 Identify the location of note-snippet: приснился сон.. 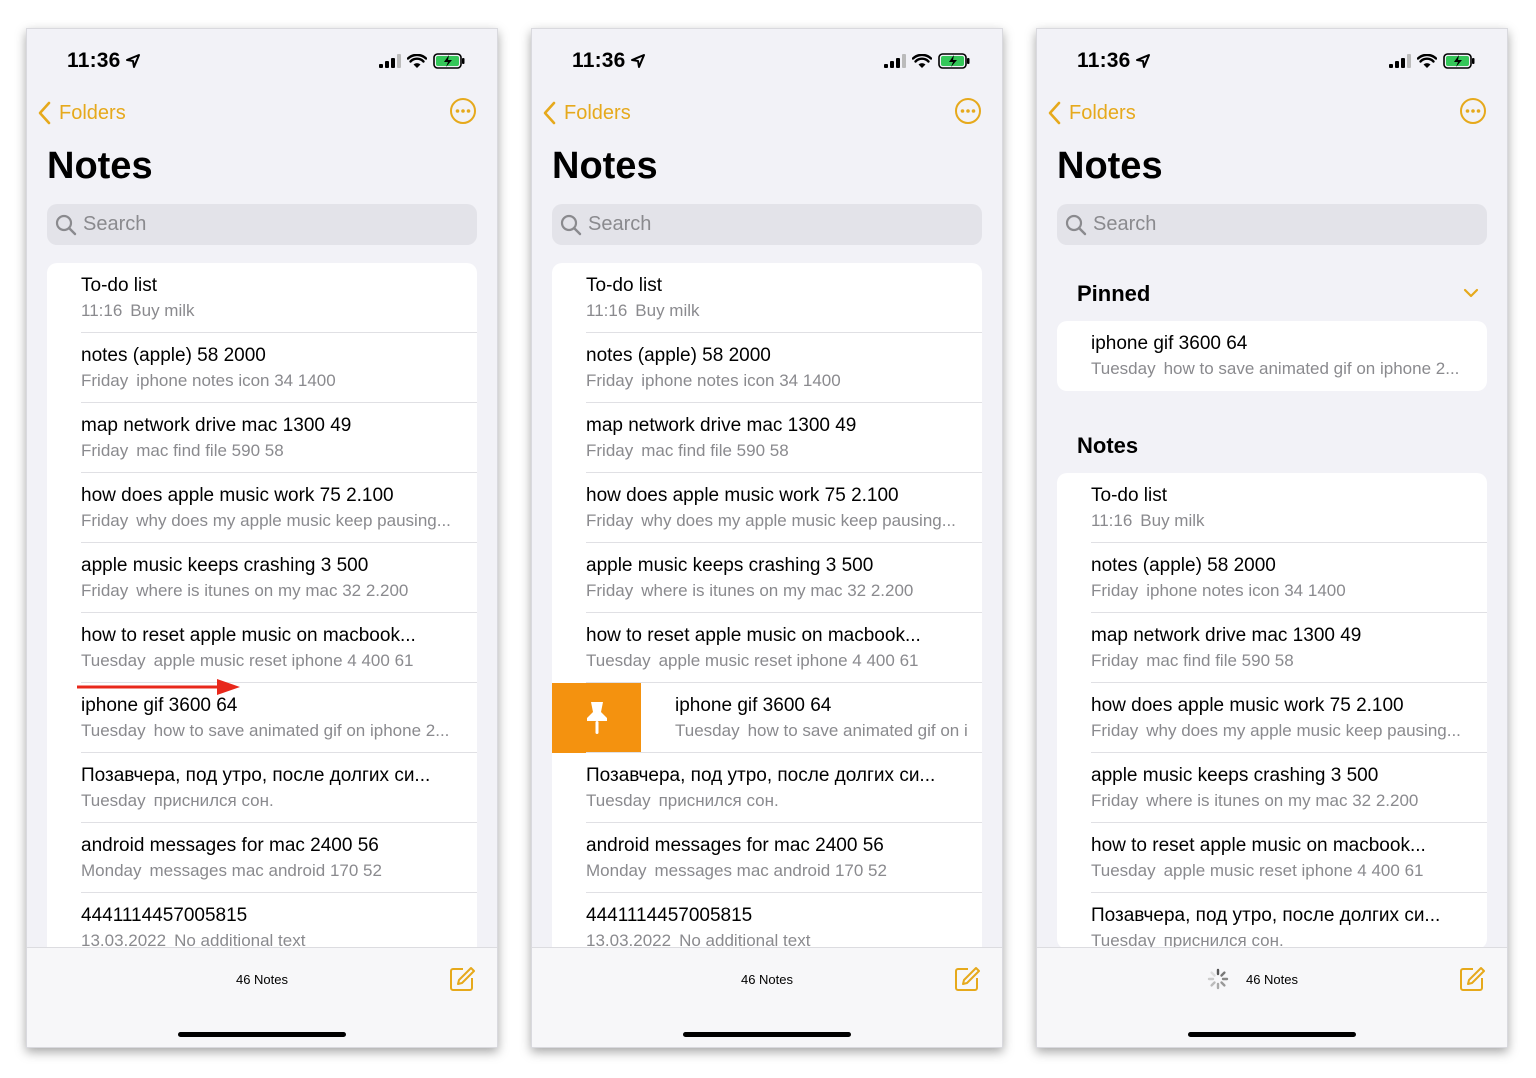
(213, 800).